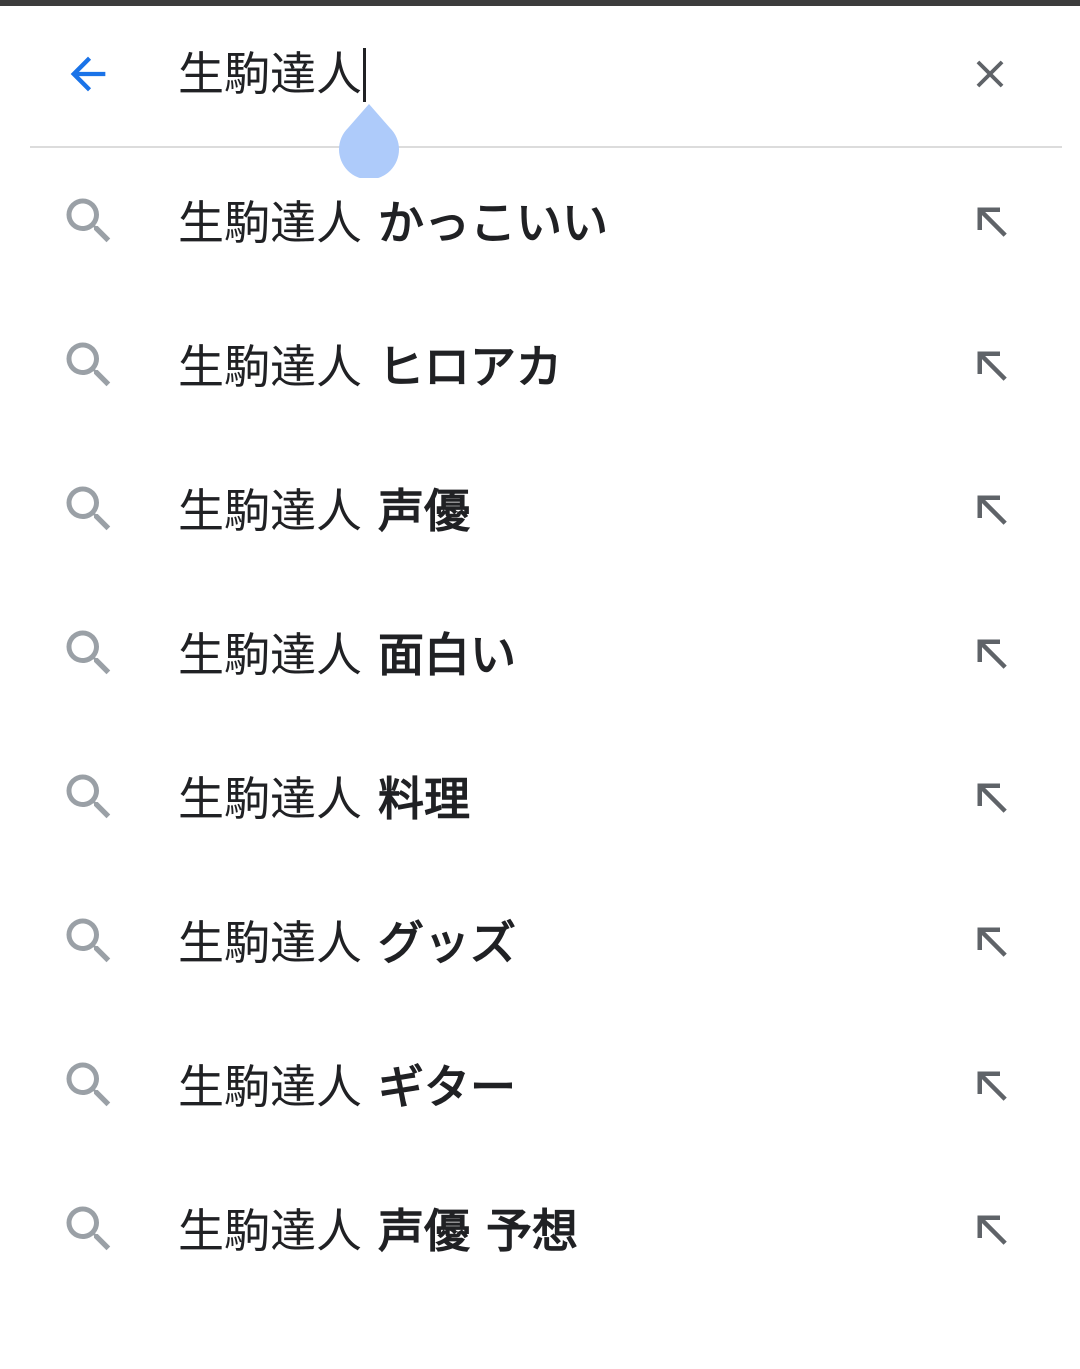  I want to click on suggestion-text: 生駒達人 声優, so click(324, 511).